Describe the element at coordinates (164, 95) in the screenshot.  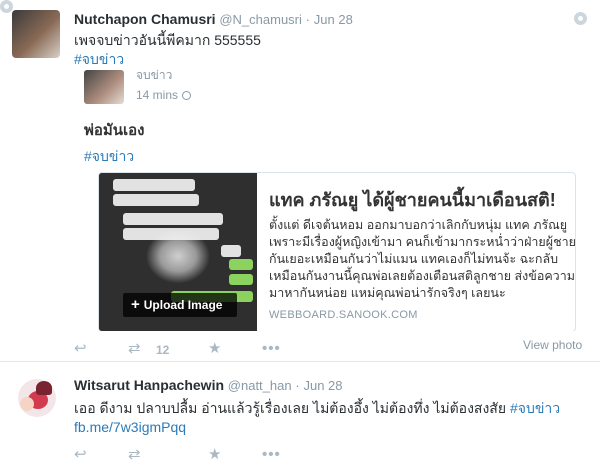
I see `embedded-time: 14 mins` at that location.